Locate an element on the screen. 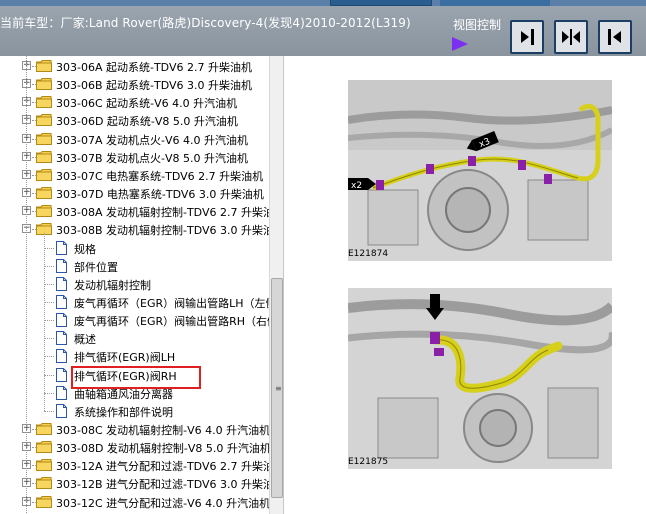  vertical-scrollbar: ≡ is located at coordinates (276, 285).